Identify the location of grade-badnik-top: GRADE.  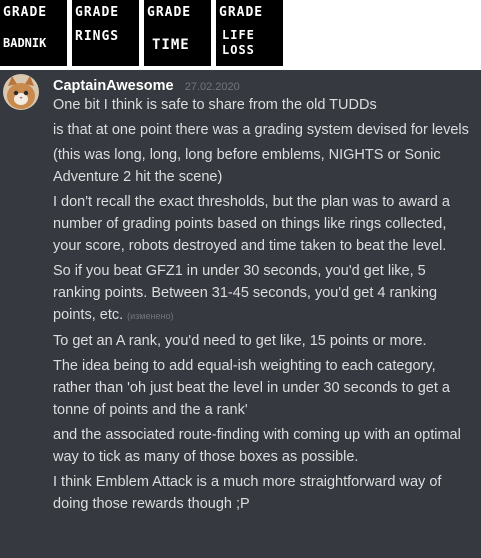
(25, 13).